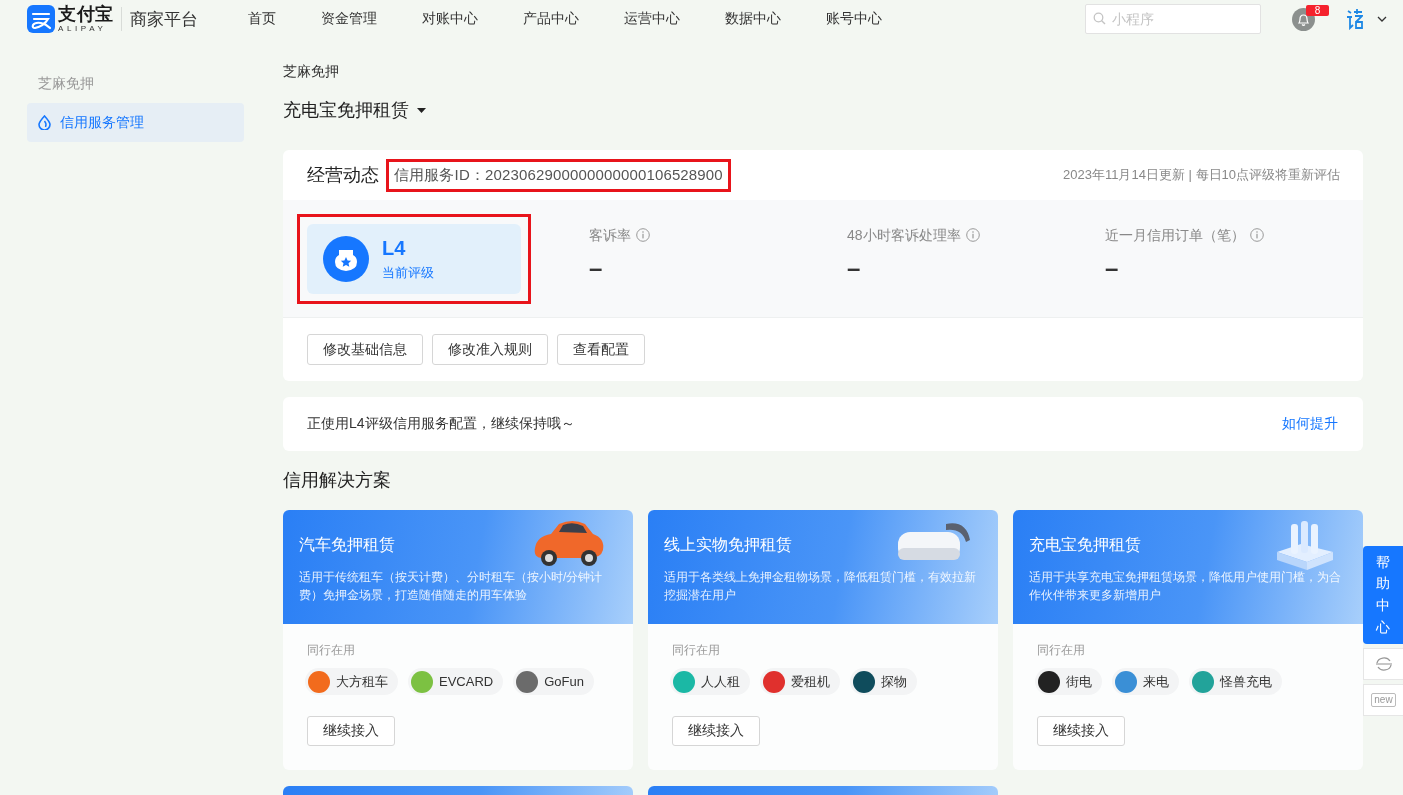 The image size is (1403, 795). What do you see at coordinates (261, 19) in the screenshot?
I see `nav-item: 首页` at bounding box center [261, 19].